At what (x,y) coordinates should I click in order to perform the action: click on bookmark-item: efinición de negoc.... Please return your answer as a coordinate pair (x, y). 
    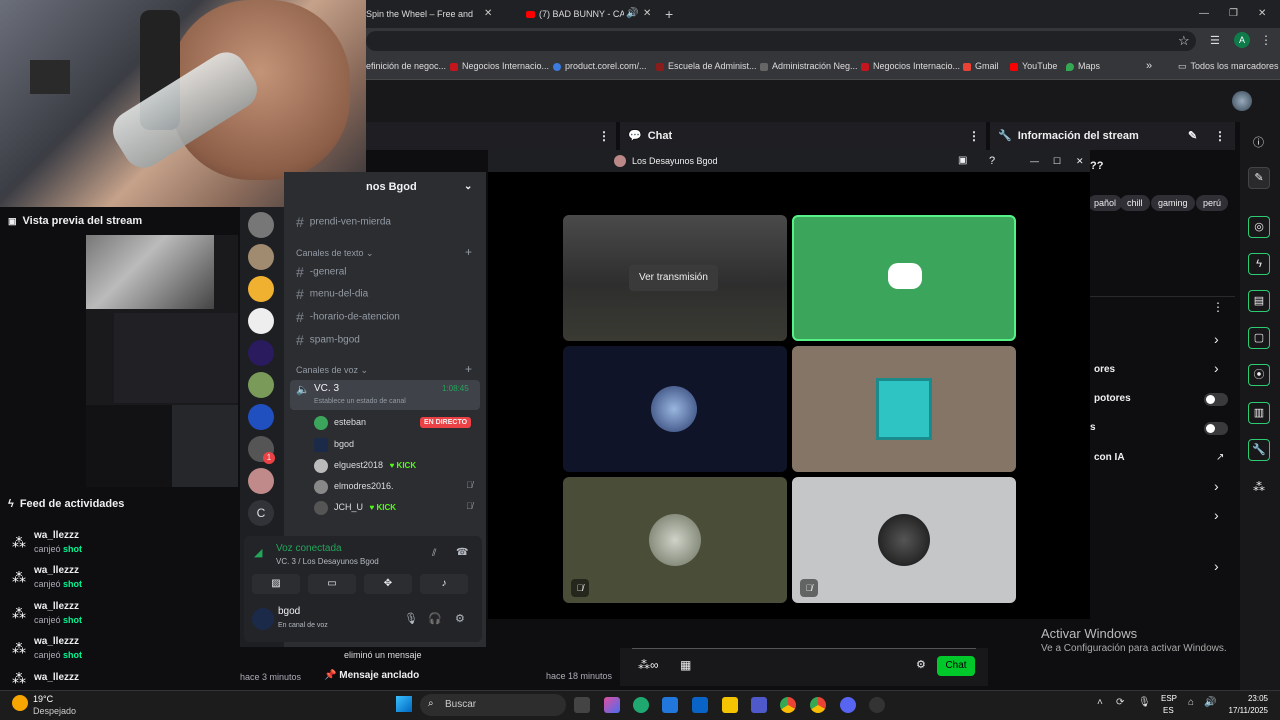
    Looking at the image, I should click on (406, 66).